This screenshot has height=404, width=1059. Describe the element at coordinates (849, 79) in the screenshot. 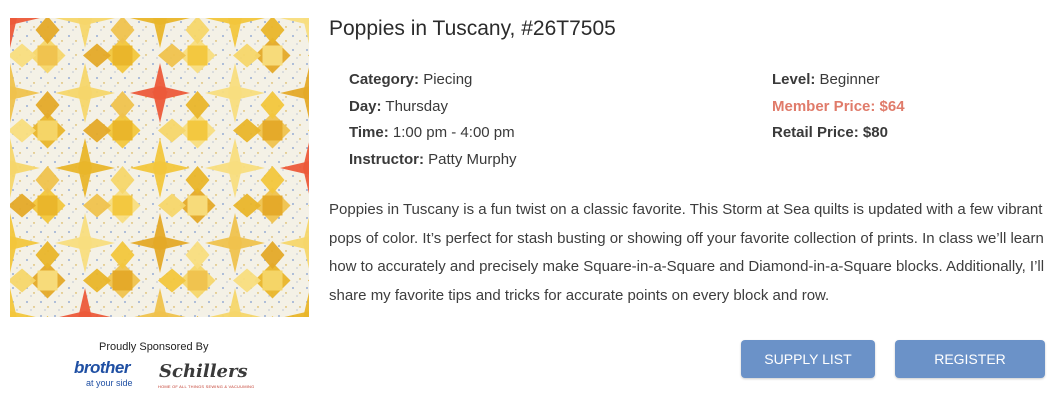

I see `level-value: Beginner` at that location.